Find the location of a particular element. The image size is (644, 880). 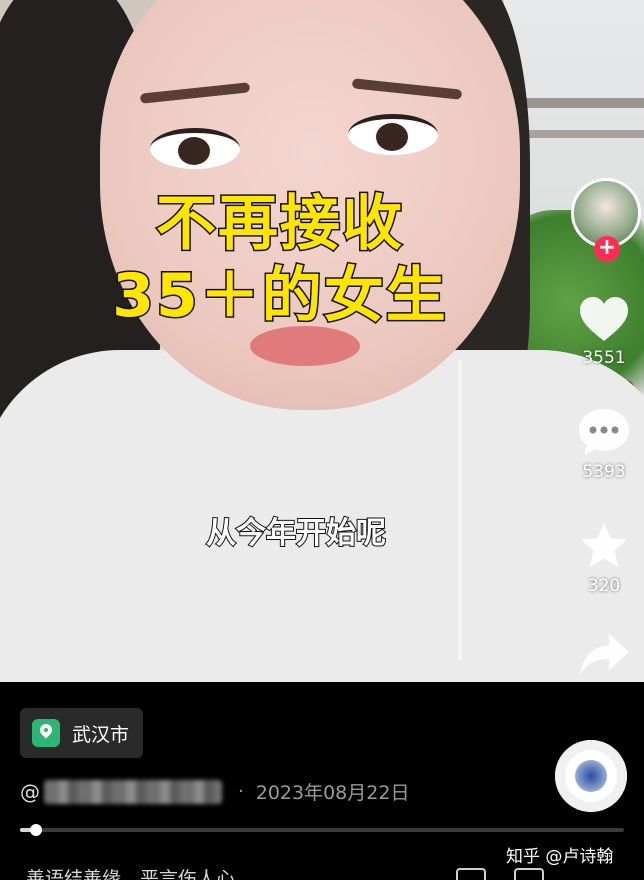

headline-text: 不再接收 35＋的女生 is located at coordinates (280, 260).